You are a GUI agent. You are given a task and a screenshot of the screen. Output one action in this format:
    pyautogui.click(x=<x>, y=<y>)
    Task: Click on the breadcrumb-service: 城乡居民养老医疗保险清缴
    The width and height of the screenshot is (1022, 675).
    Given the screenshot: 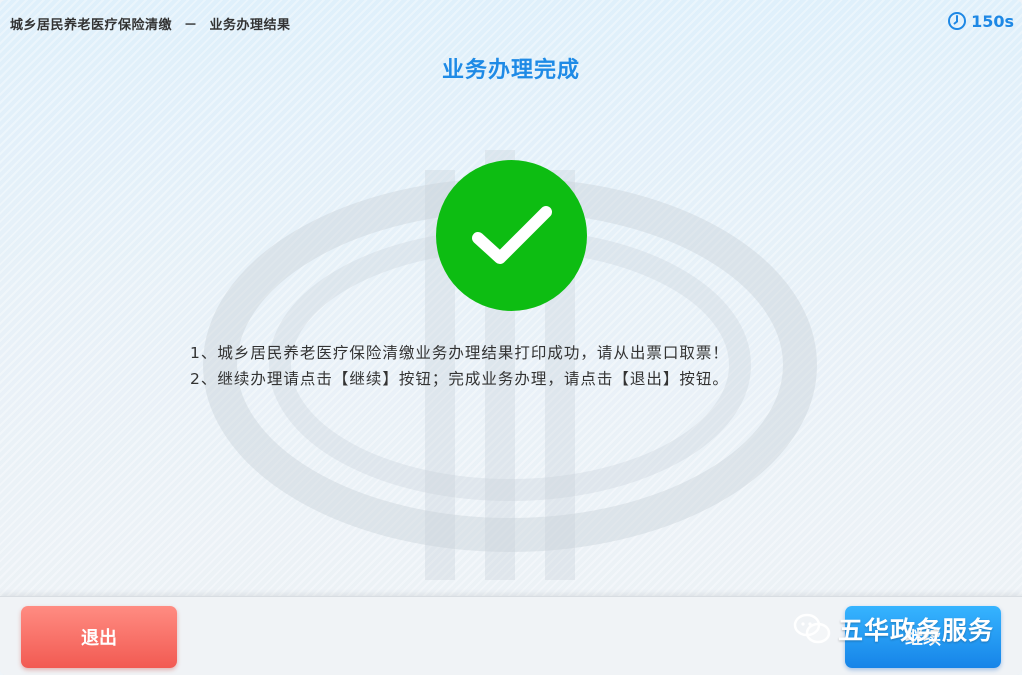 What is the action you would take?
    pyautogui.click(x=91, y=25)
    